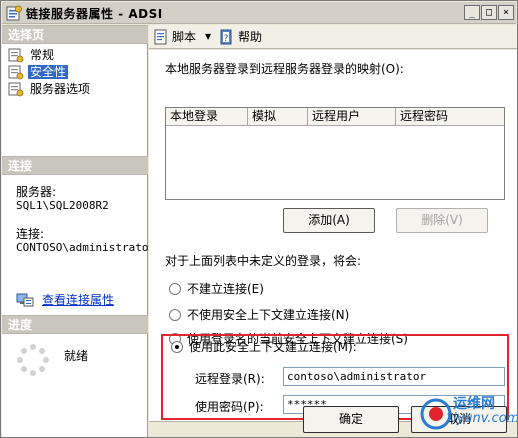 The width and height of the screenshot is (518, 438). What do you see at coordinates (394, 376) in the screenshot?
I see `remote-login-input: contoso\administrator` at bounding box center [394, 376].